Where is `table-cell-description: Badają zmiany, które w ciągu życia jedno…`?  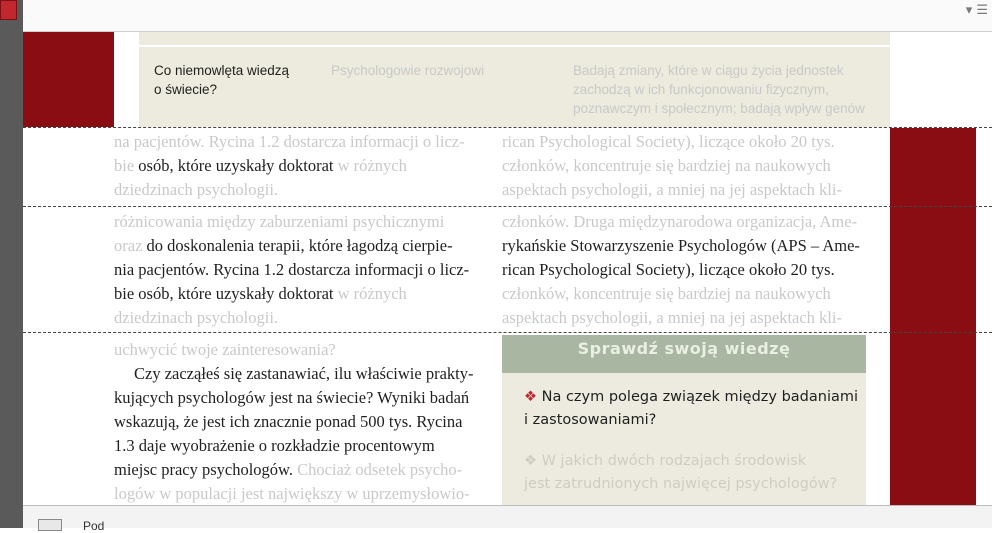
table-cell-description: Badają zmiany, które w ciągu życia jedno… is located at coordinates (719, 89).